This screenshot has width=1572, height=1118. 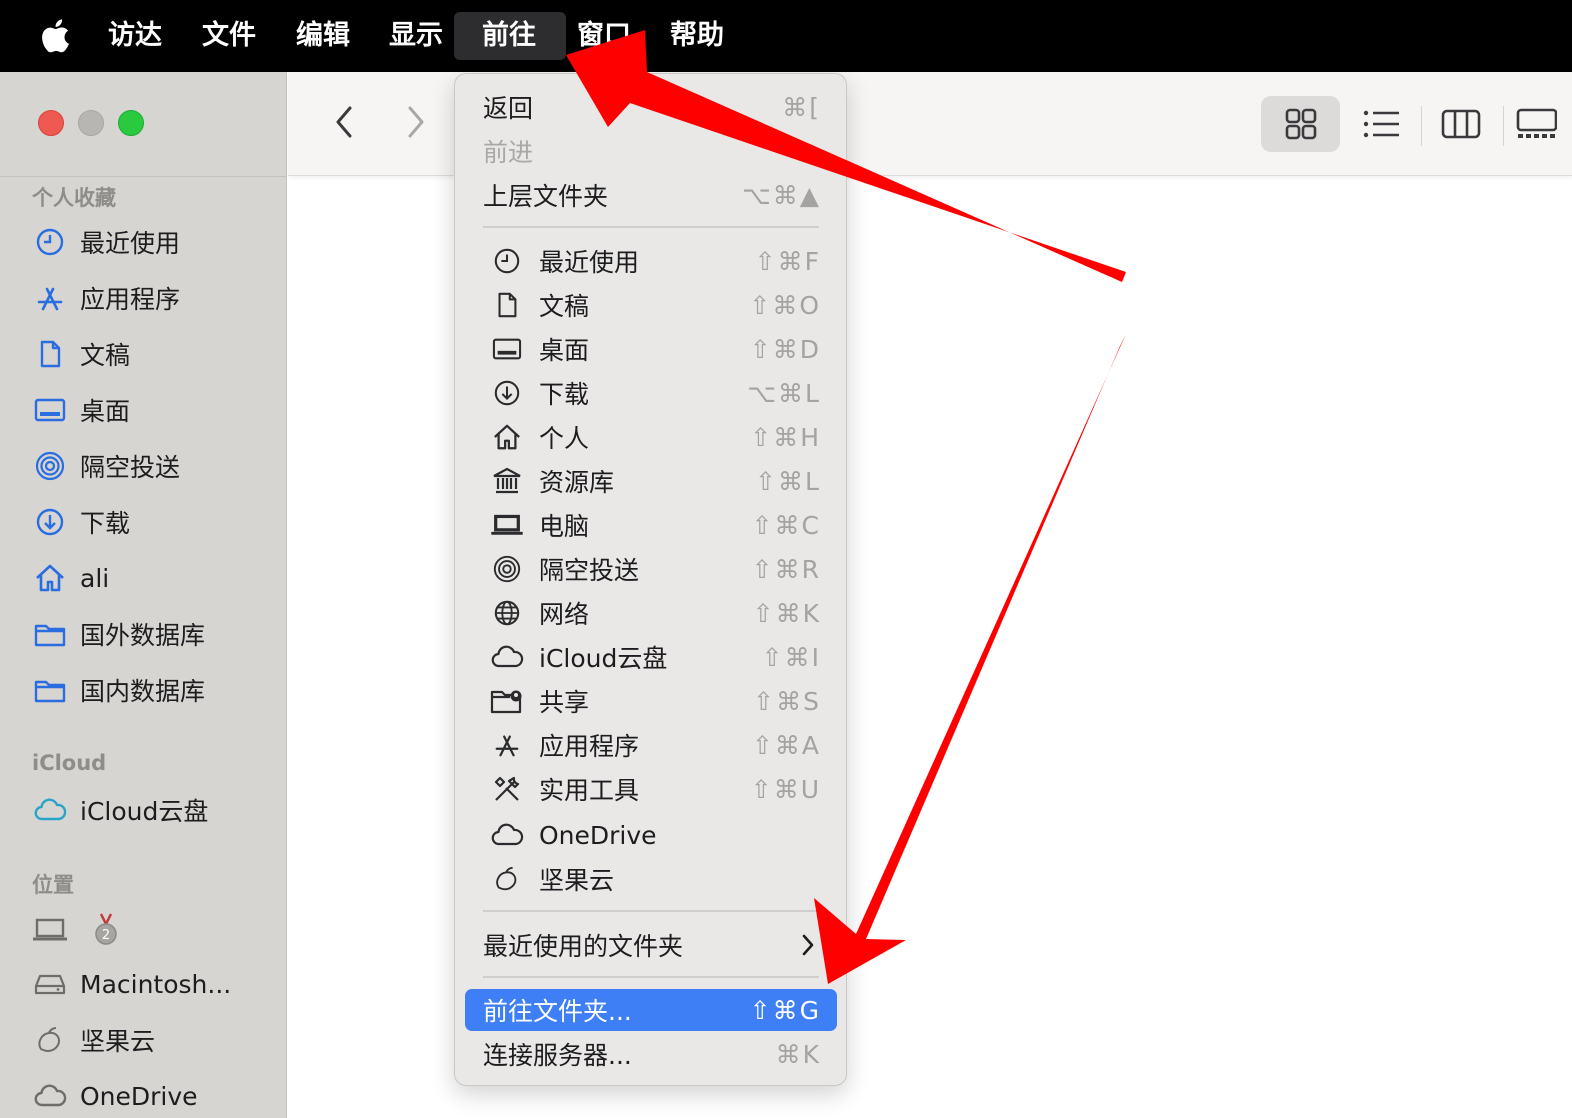 What do you see at coordinates (50, 242) in the screenshot?
I see `clock-icon` at bounding box center [50, 242].